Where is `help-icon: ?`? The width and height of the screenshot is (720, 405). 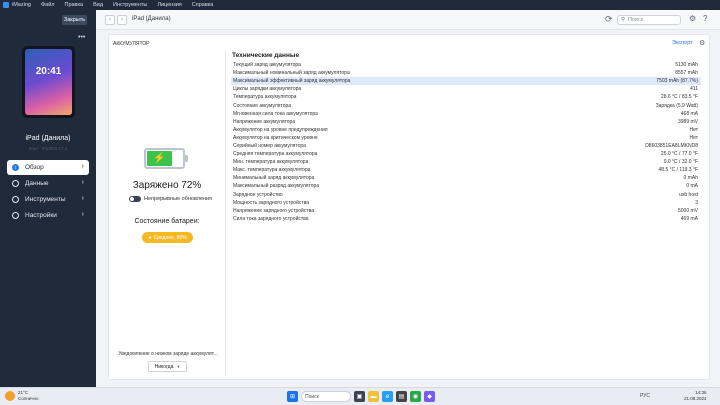 help-icon: ? is located at coordinates (705, 18).